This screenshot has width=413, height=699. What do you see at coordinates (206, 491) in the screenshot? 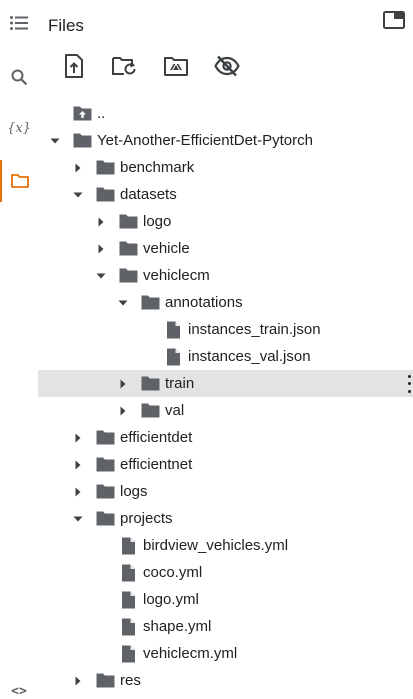
I see `folder-row: logs` at bounding box center [206, 491].